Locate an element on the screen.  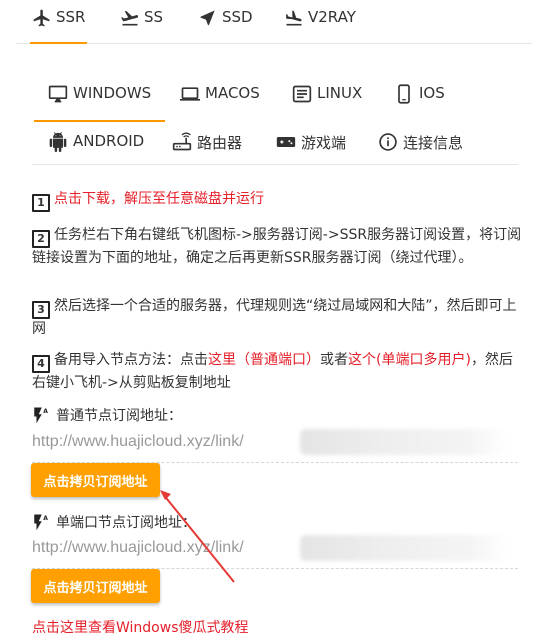
tab-ssd: SSD is located at coordinates (225, 26).